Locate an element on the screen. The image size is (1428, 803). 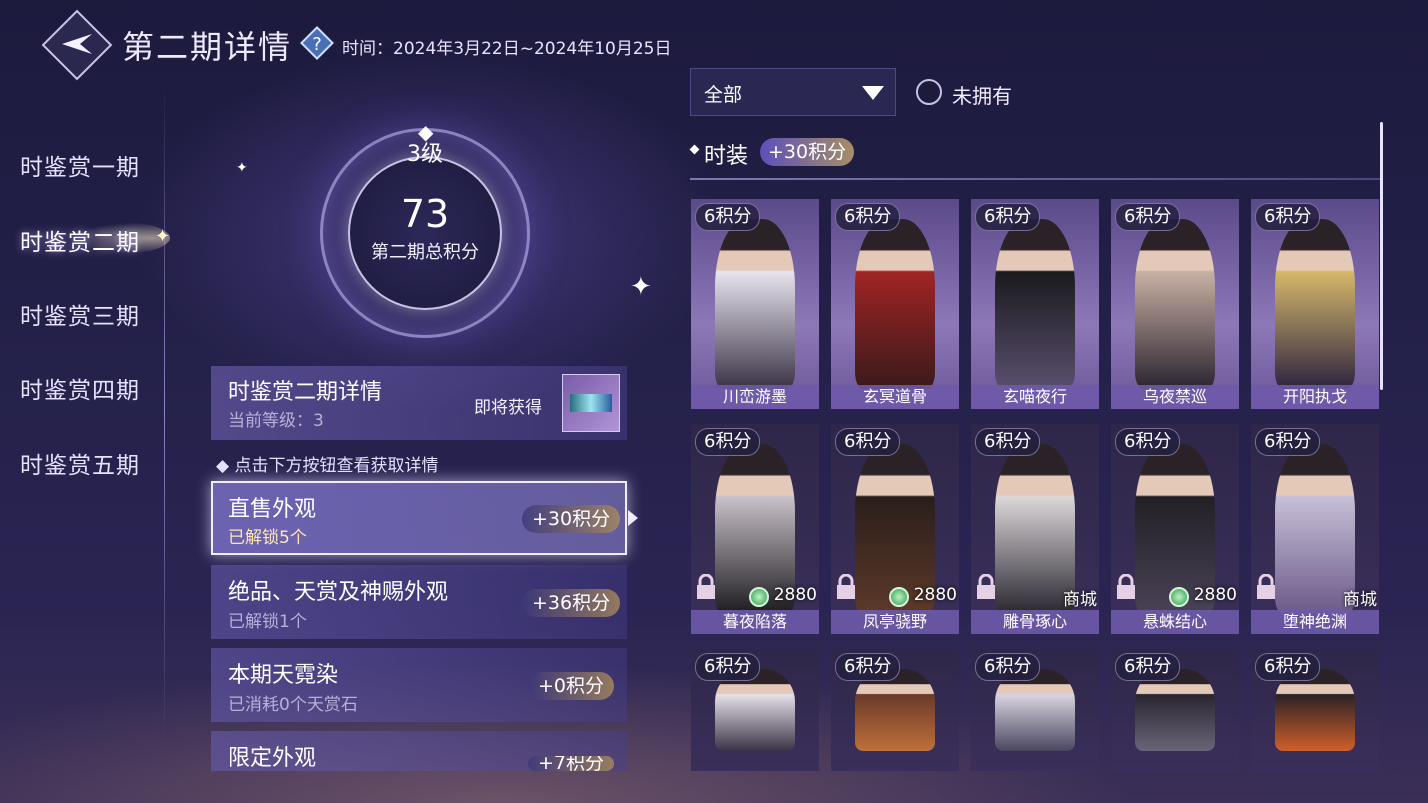
period-detail-title: 时鉴赏二期详情 is located at coordinates (305, 392).